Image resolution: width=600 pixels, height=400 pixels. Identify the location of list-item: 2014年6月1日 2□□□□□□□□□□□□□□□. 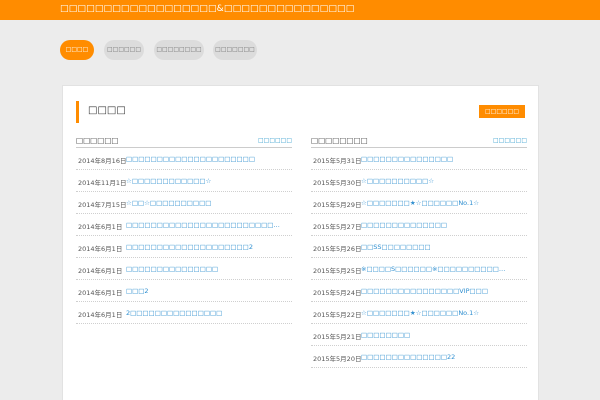
(184, 313).